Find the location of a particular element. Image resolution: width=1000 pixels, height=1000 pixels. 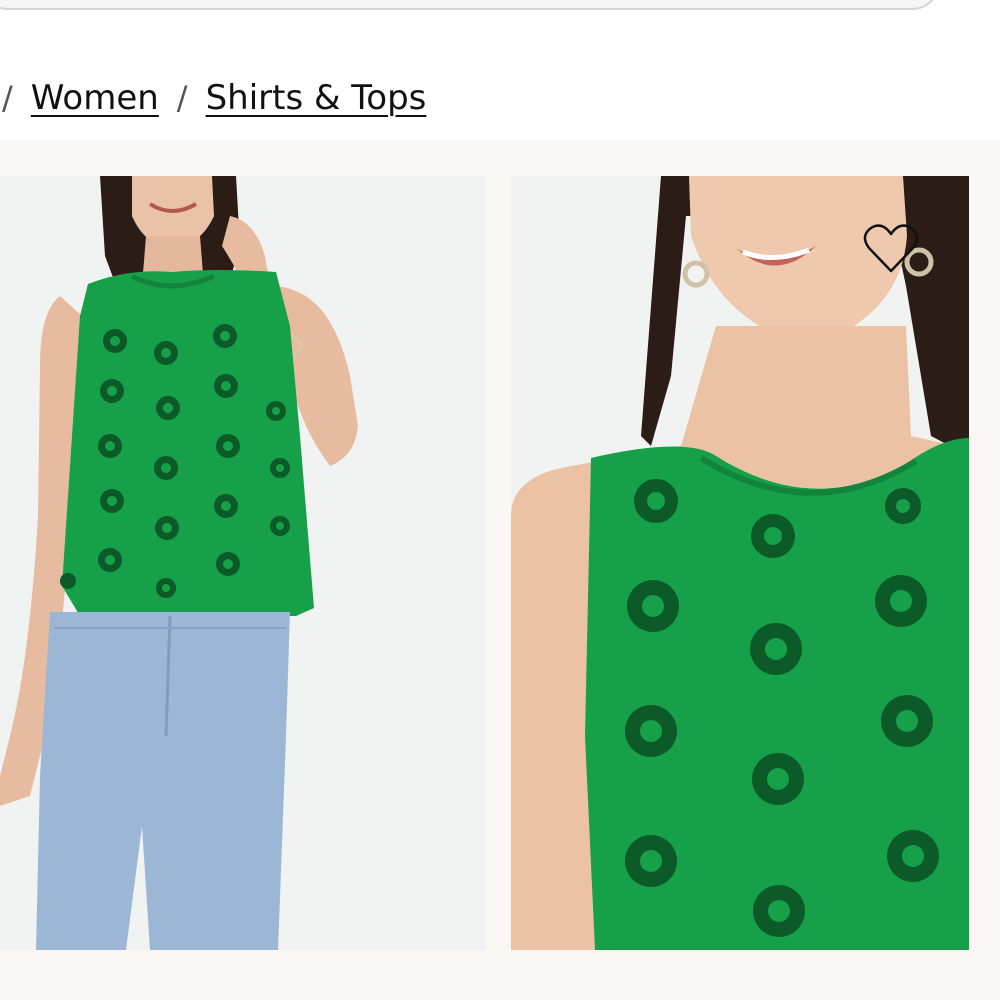

search-bar is located at coordinates (470, 5).